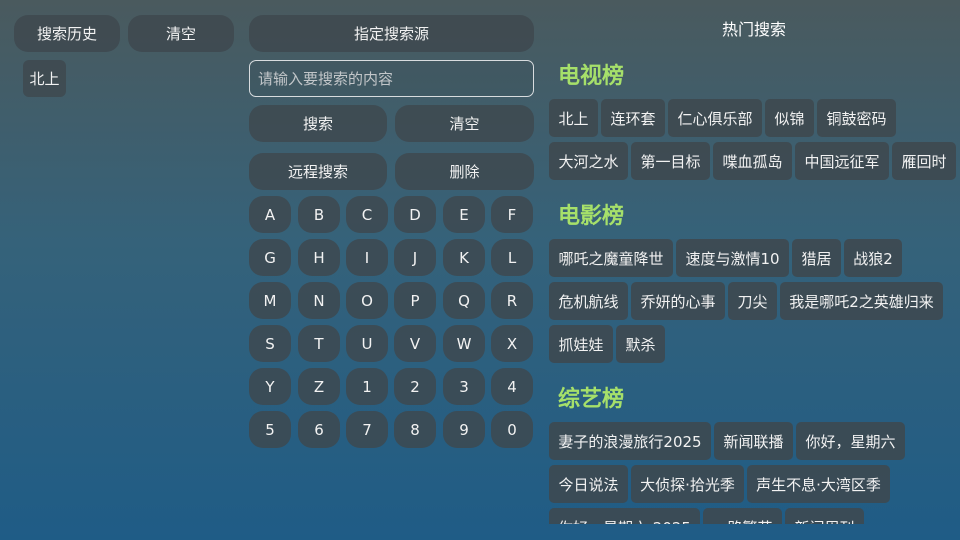 This screenshot has height=540, width=960. I want to click on key-1: 1, so click(367, 386).